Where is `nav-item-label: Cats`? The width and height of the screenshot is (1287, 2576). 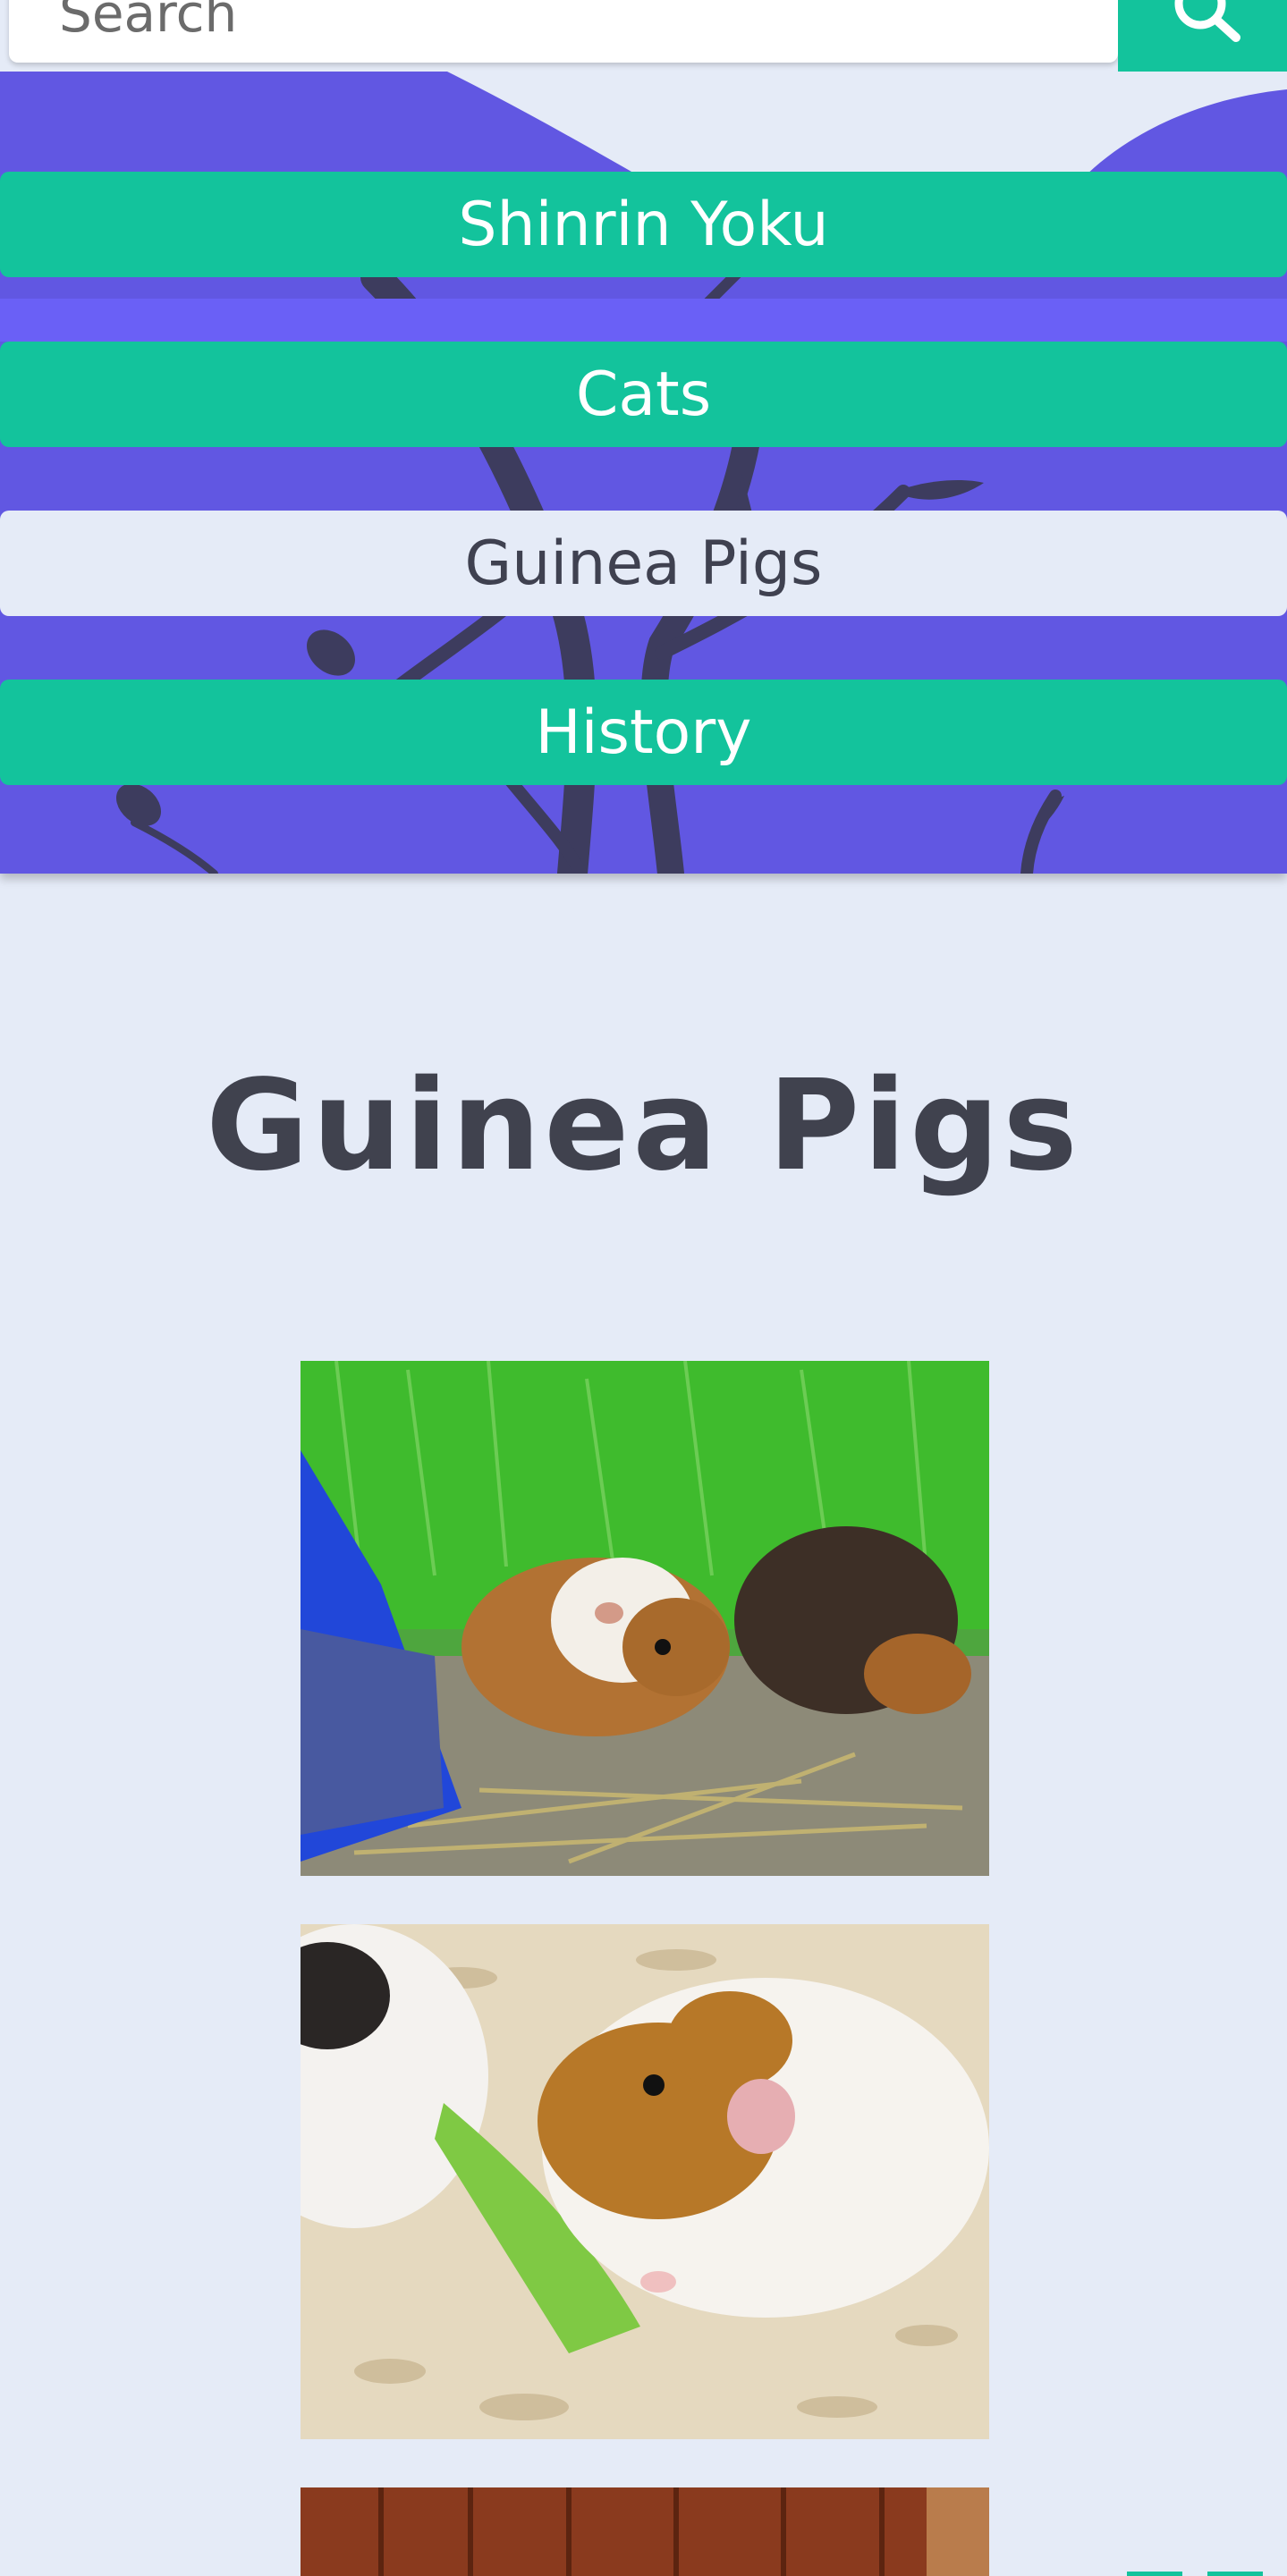
nav-item-label: Cats is located at coordinates (643, 394).